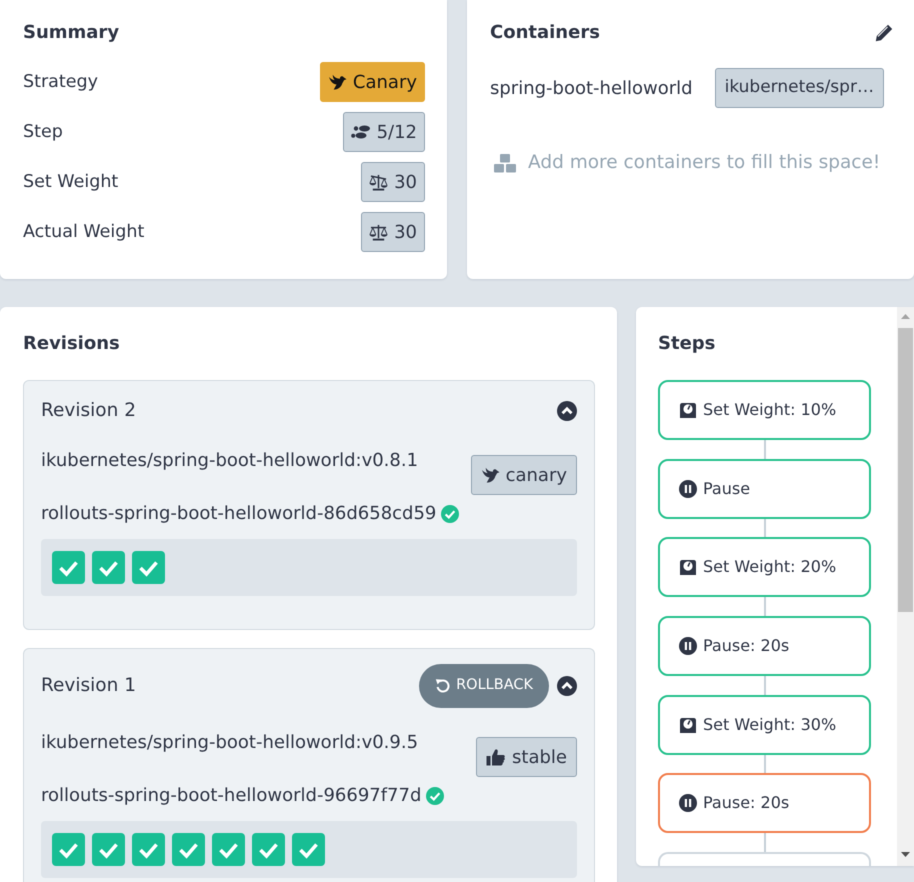  What do you see at coordinates (60, 82) in the screenshot?
I see `field-label: Strategy` at bounding box center [60, 82].